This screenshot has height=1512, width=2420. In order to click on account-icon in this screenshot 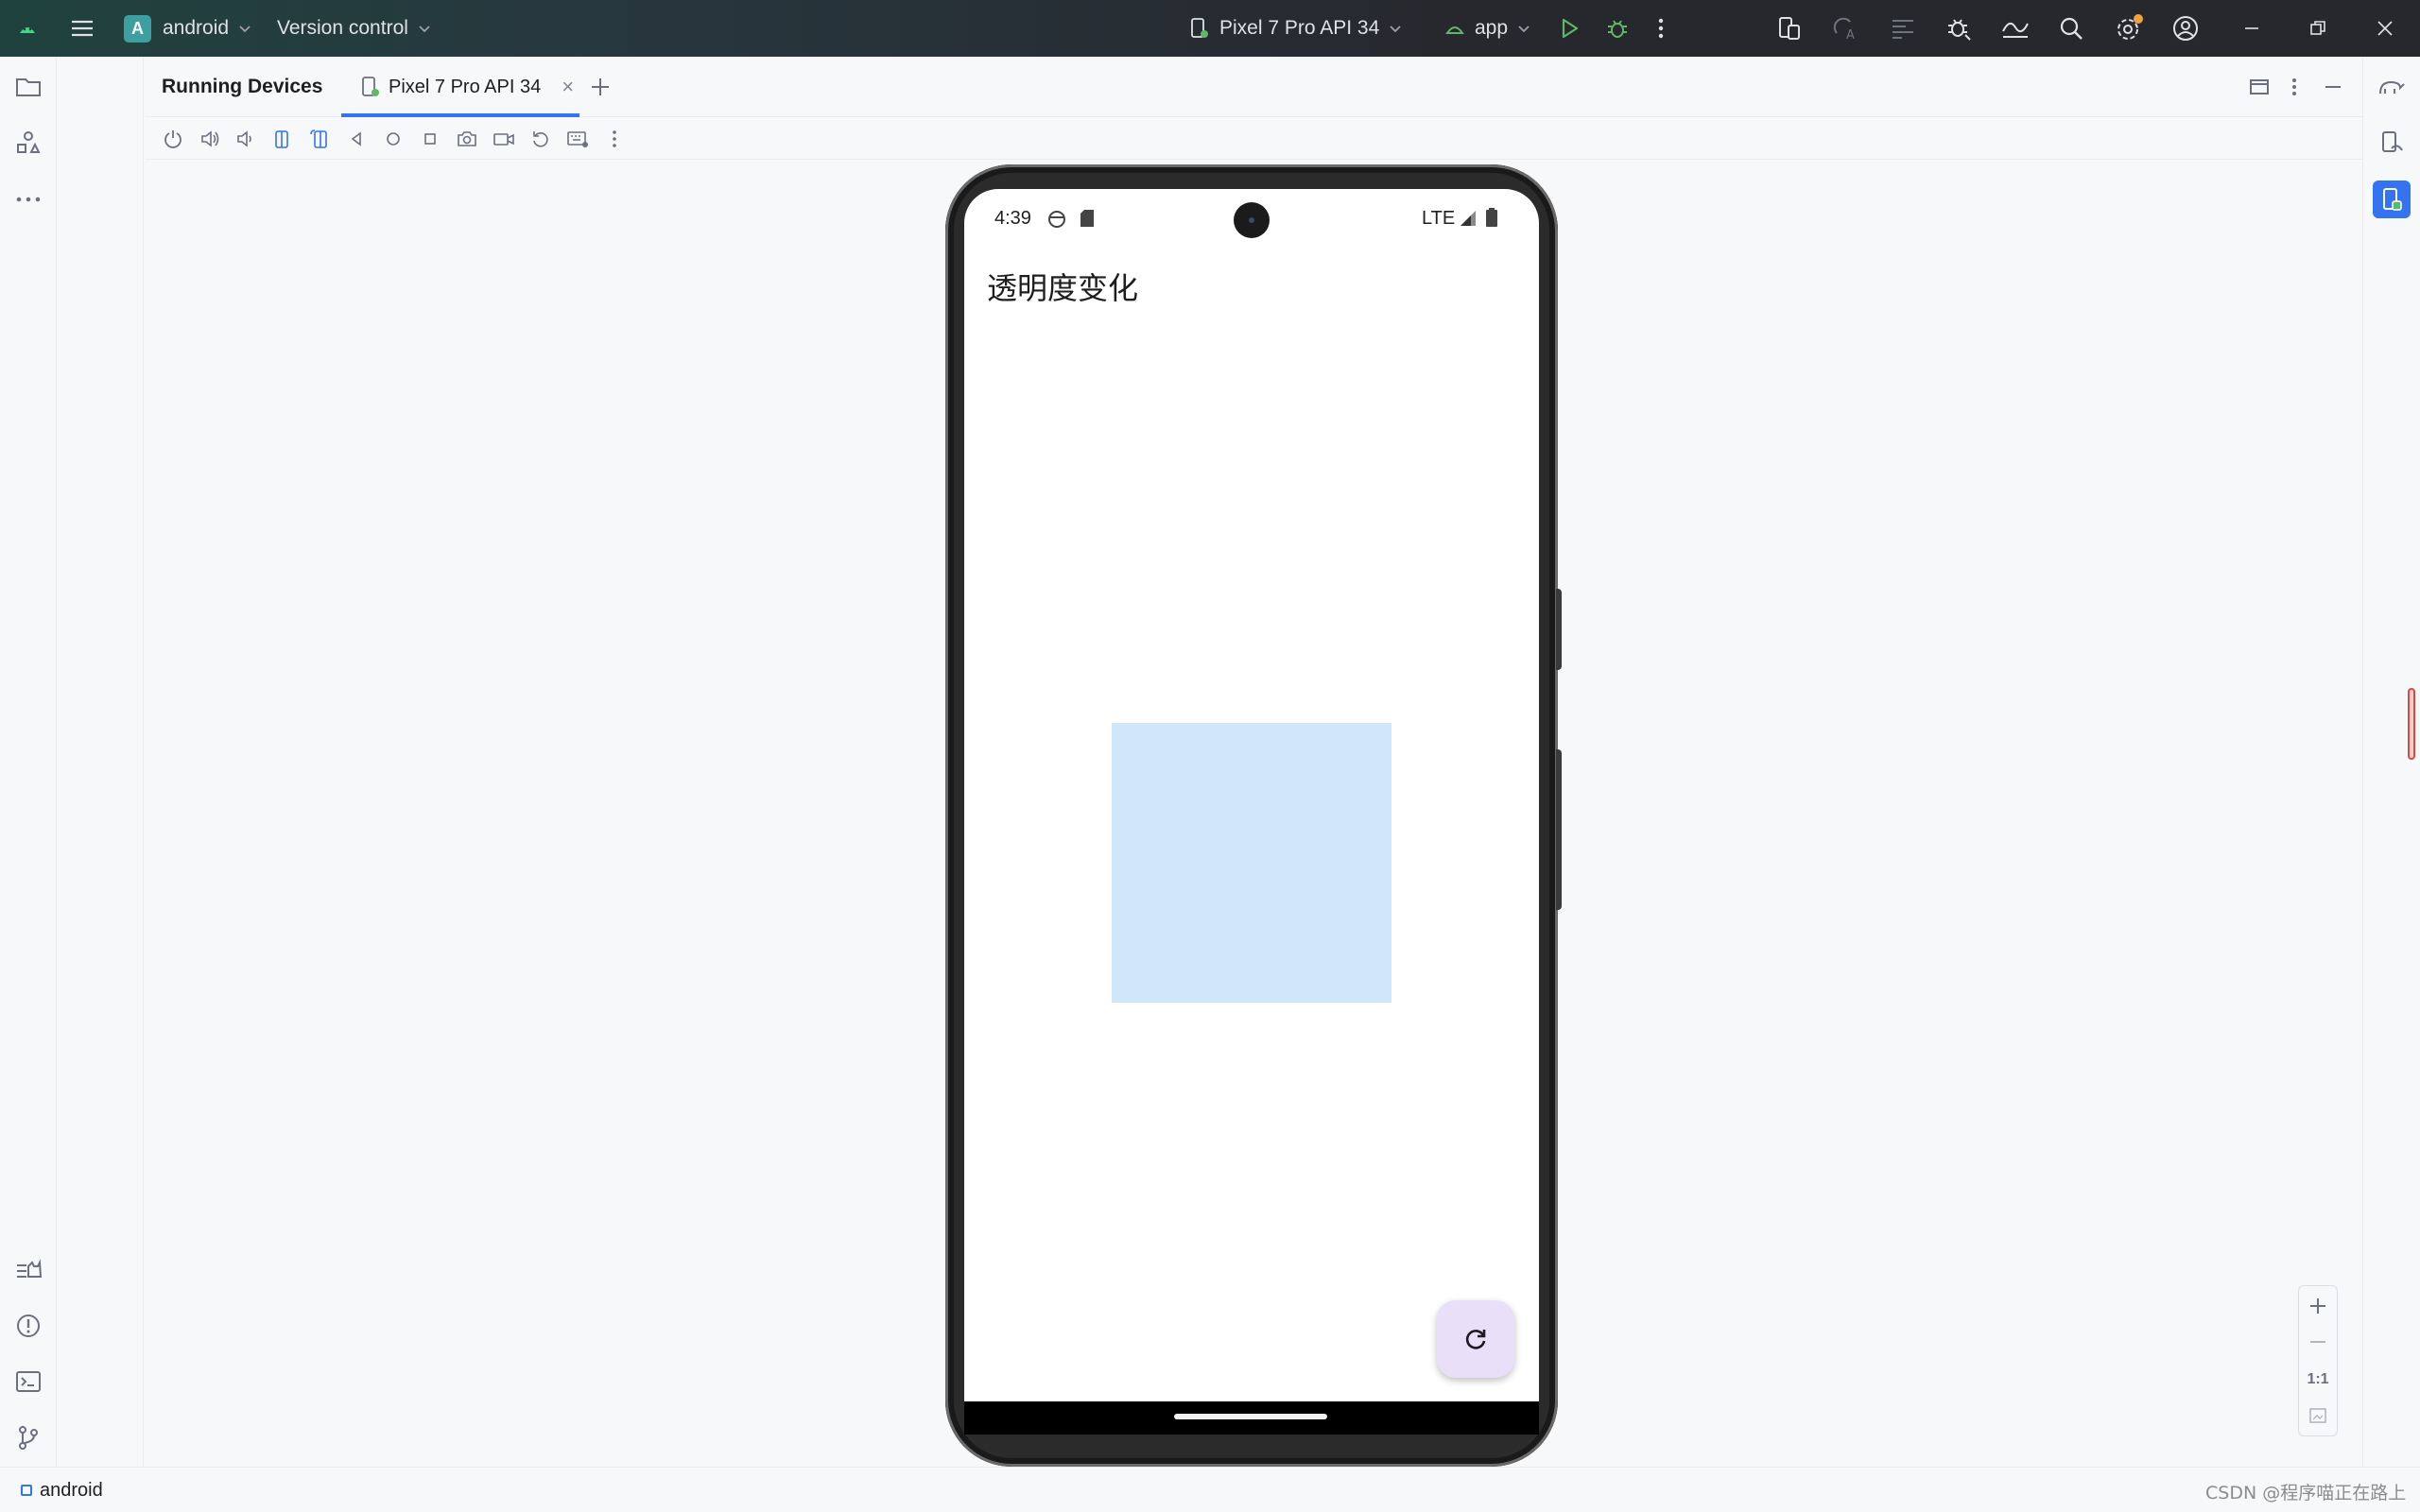, I will do `click(2185, 28)`.